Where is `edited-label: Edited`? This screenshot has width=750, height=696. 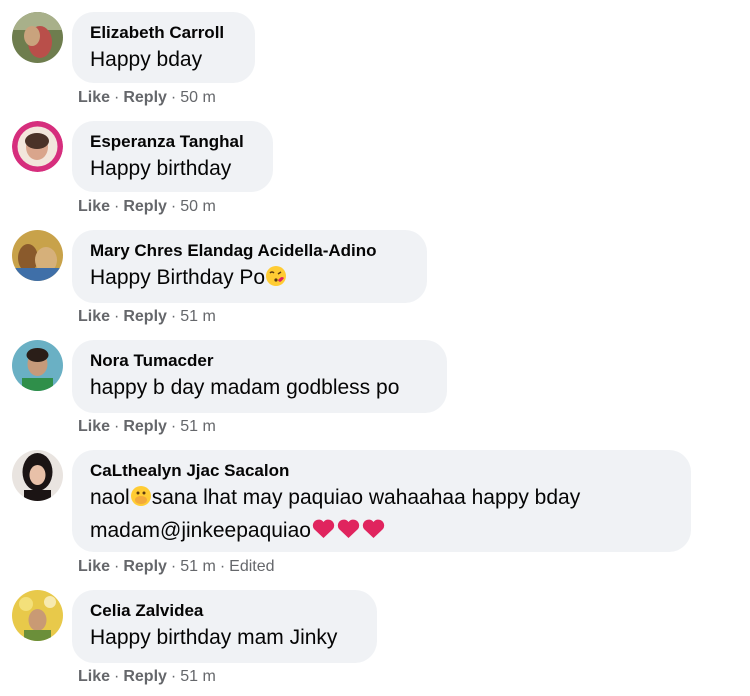
edited-label: Edited is located at coordinates (251, 566).